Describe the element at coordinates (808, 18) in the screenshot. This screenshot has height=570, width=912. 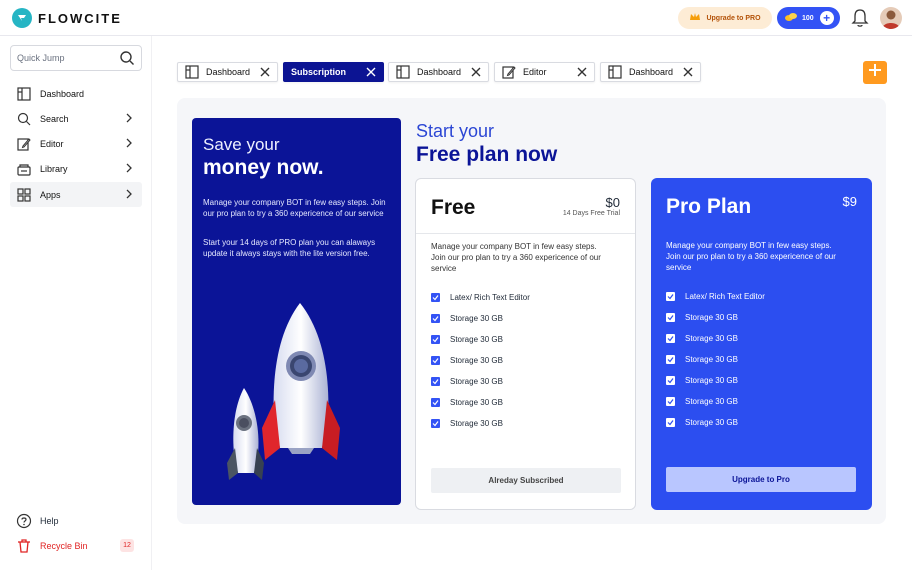
I see `coins-balance: 100 +` at that location.